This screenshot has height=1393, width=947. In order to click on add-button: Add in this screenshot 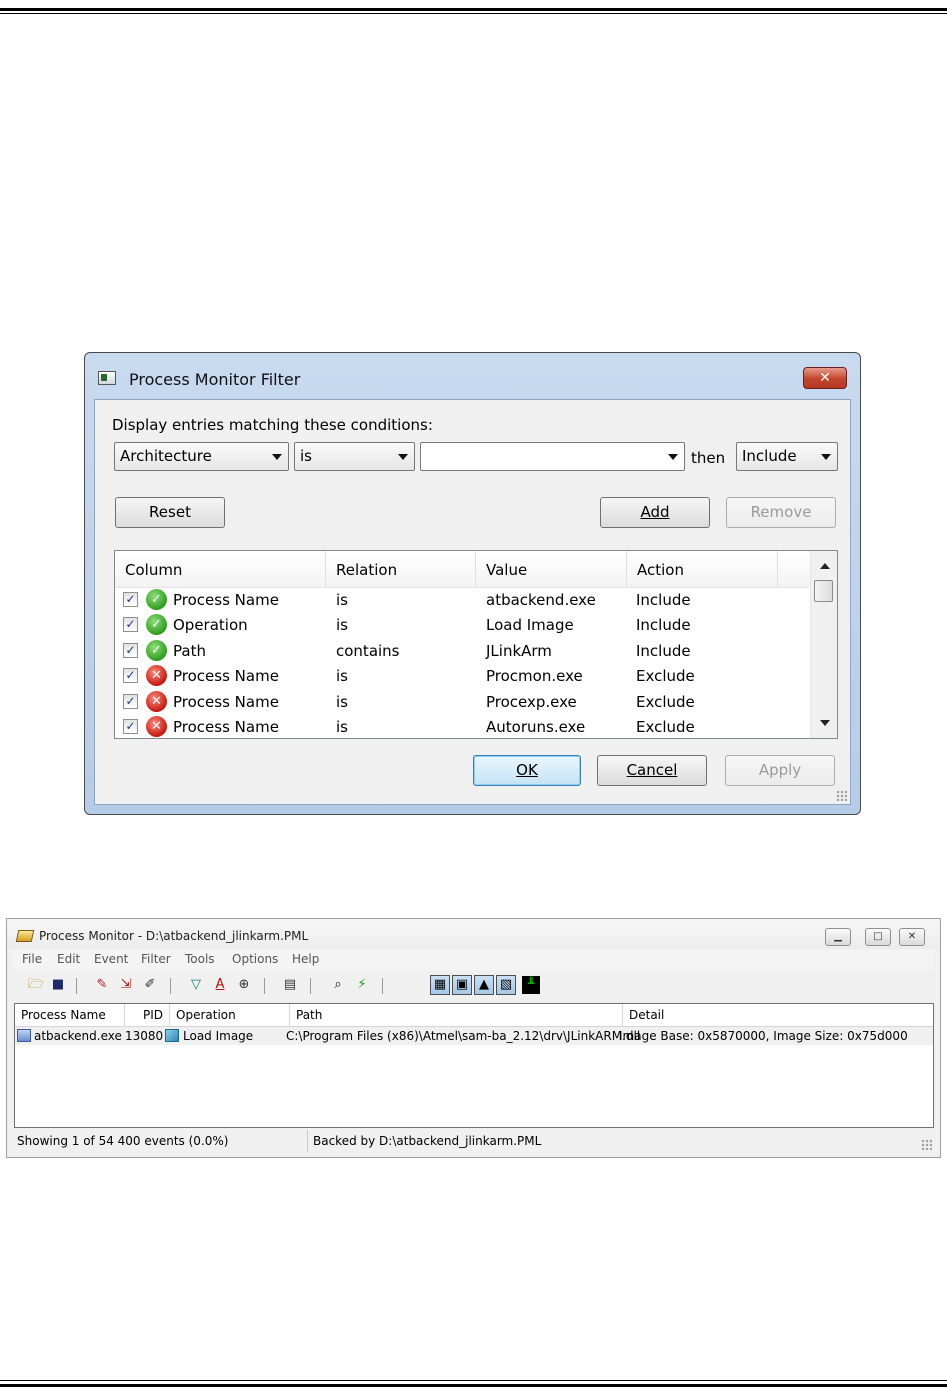, I will do `click(655, 512)`.